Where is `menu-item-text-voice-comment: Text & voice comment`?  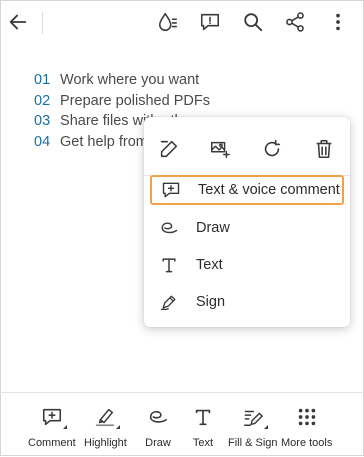
menu-item-text-voice-comment: Text & voice comment is located at coordinates (247, 190).